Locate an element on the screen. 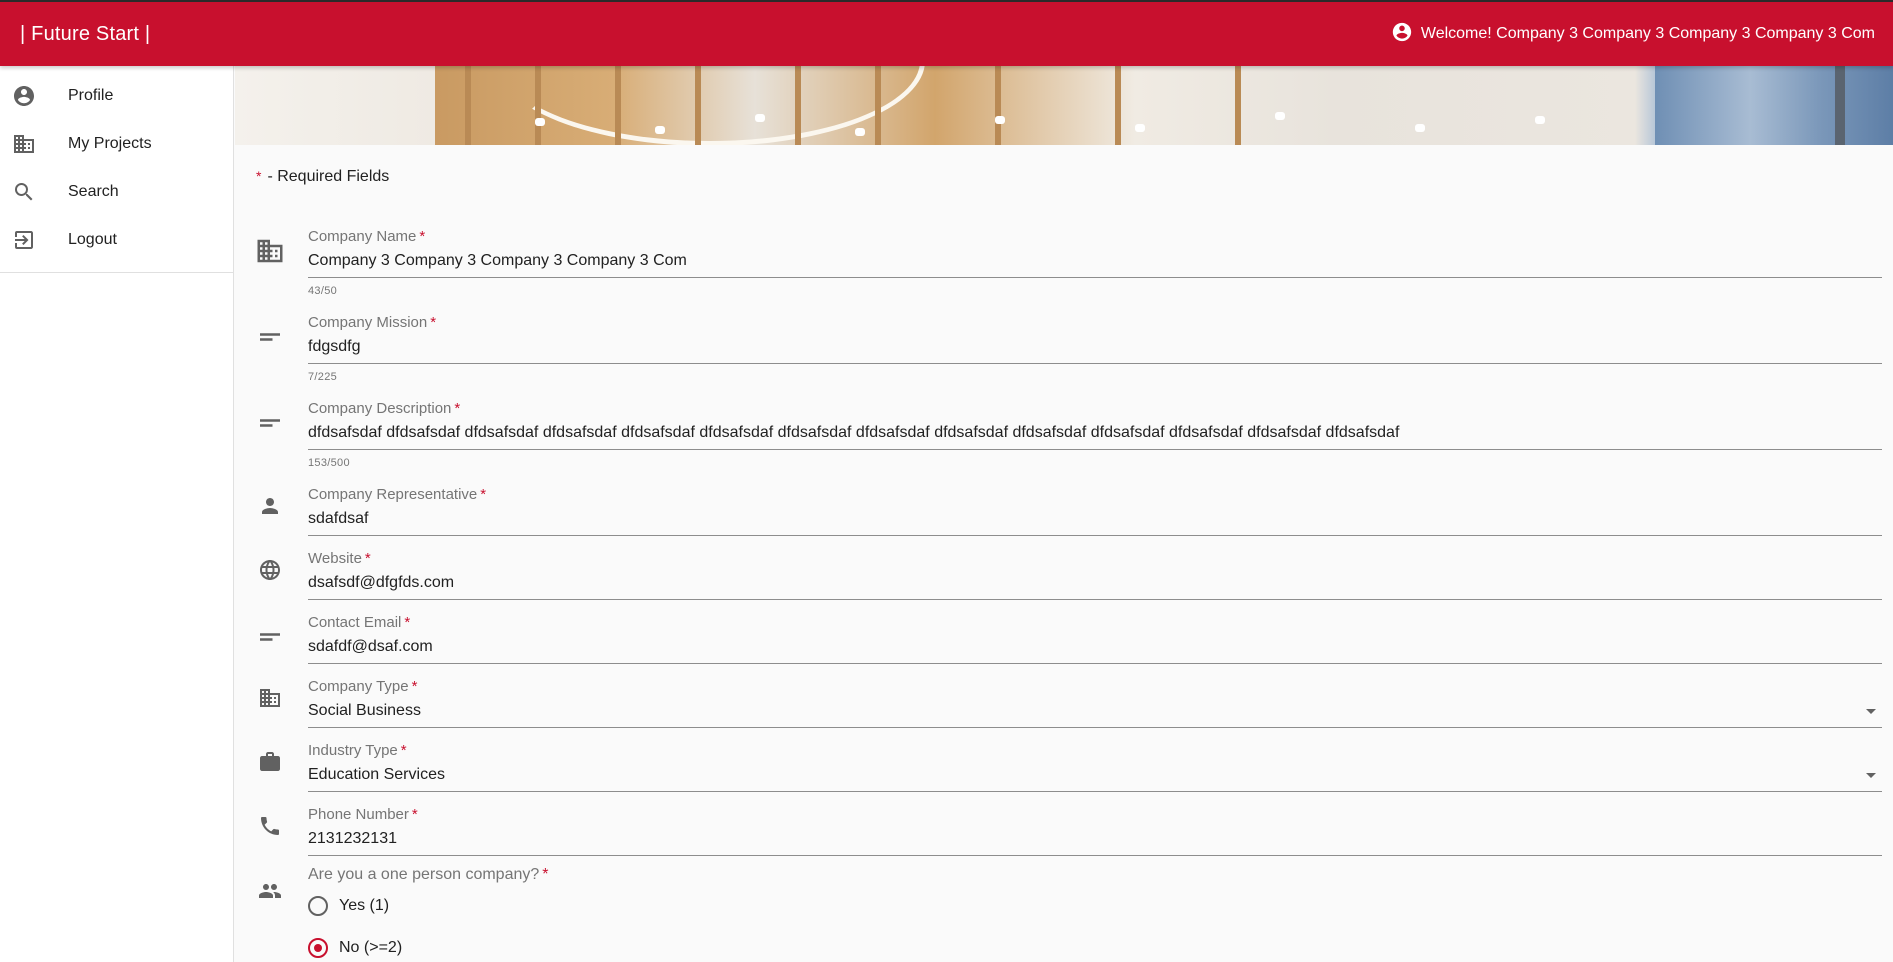 This screenshot has width=1893, height=962. office-banner-image is located at coordinates (1064, 105).